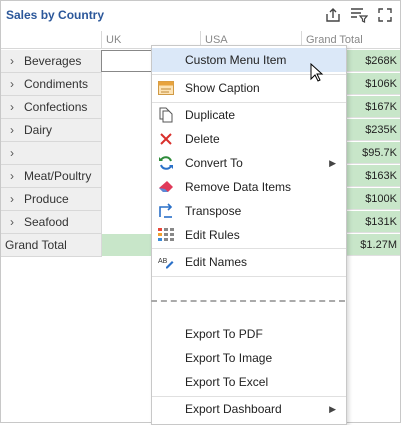 This screenshot has height=425, width=401. Describe the element at coordinates (249, 115) in the screenshot. I see `menu-item-duplicate: Duplicate` at that location.